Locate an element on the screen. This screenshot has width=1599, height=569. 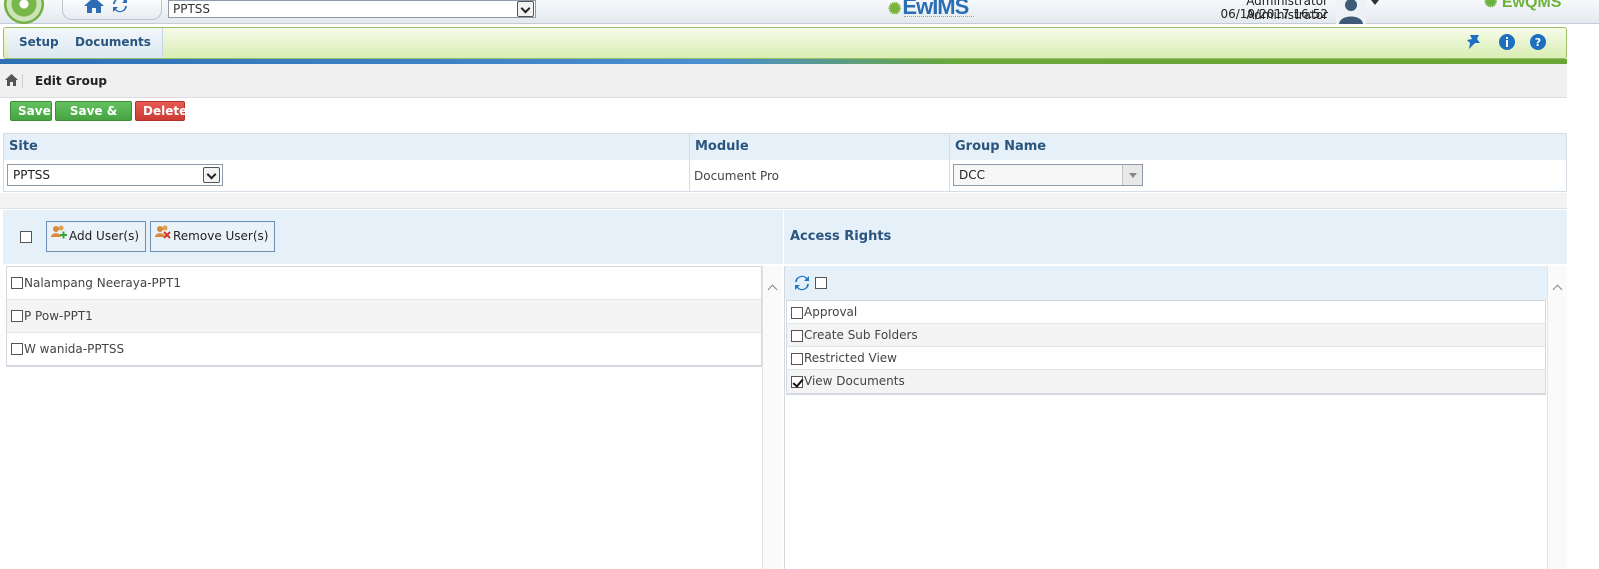
select-all-rights-checkbox is located at coordinates (821, 283).